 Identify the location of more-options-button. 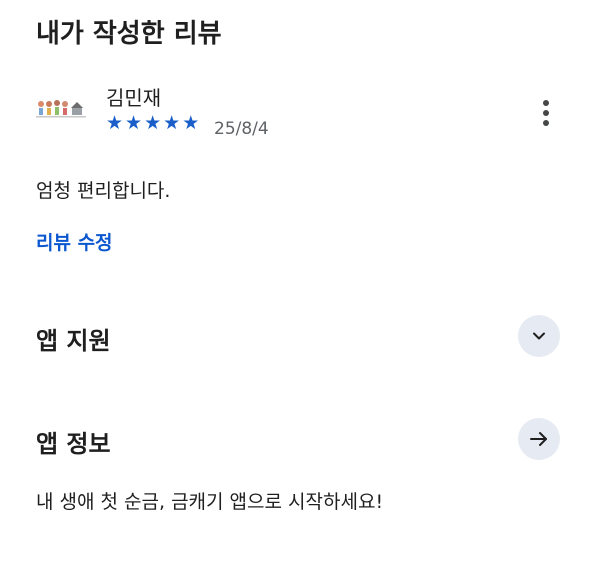
(546, 113).